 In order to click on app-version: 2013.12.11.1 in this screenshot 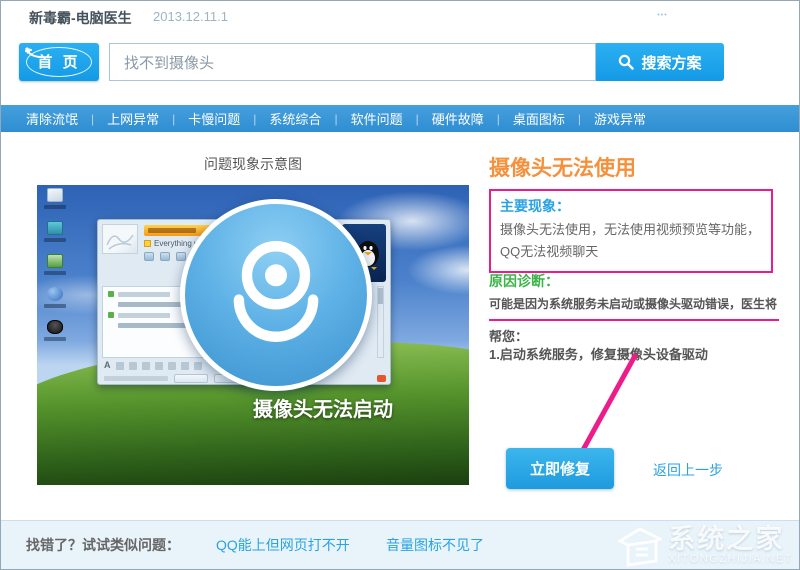, I will do `click(190, 16)`.